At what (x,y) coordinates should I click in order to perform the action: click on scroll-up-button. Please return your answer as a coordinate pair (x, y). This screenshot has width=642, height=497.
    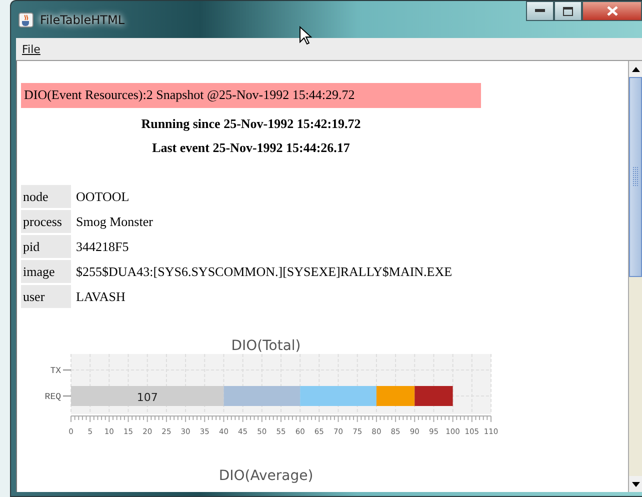
    Looking at the image, I should click on (635, 69).